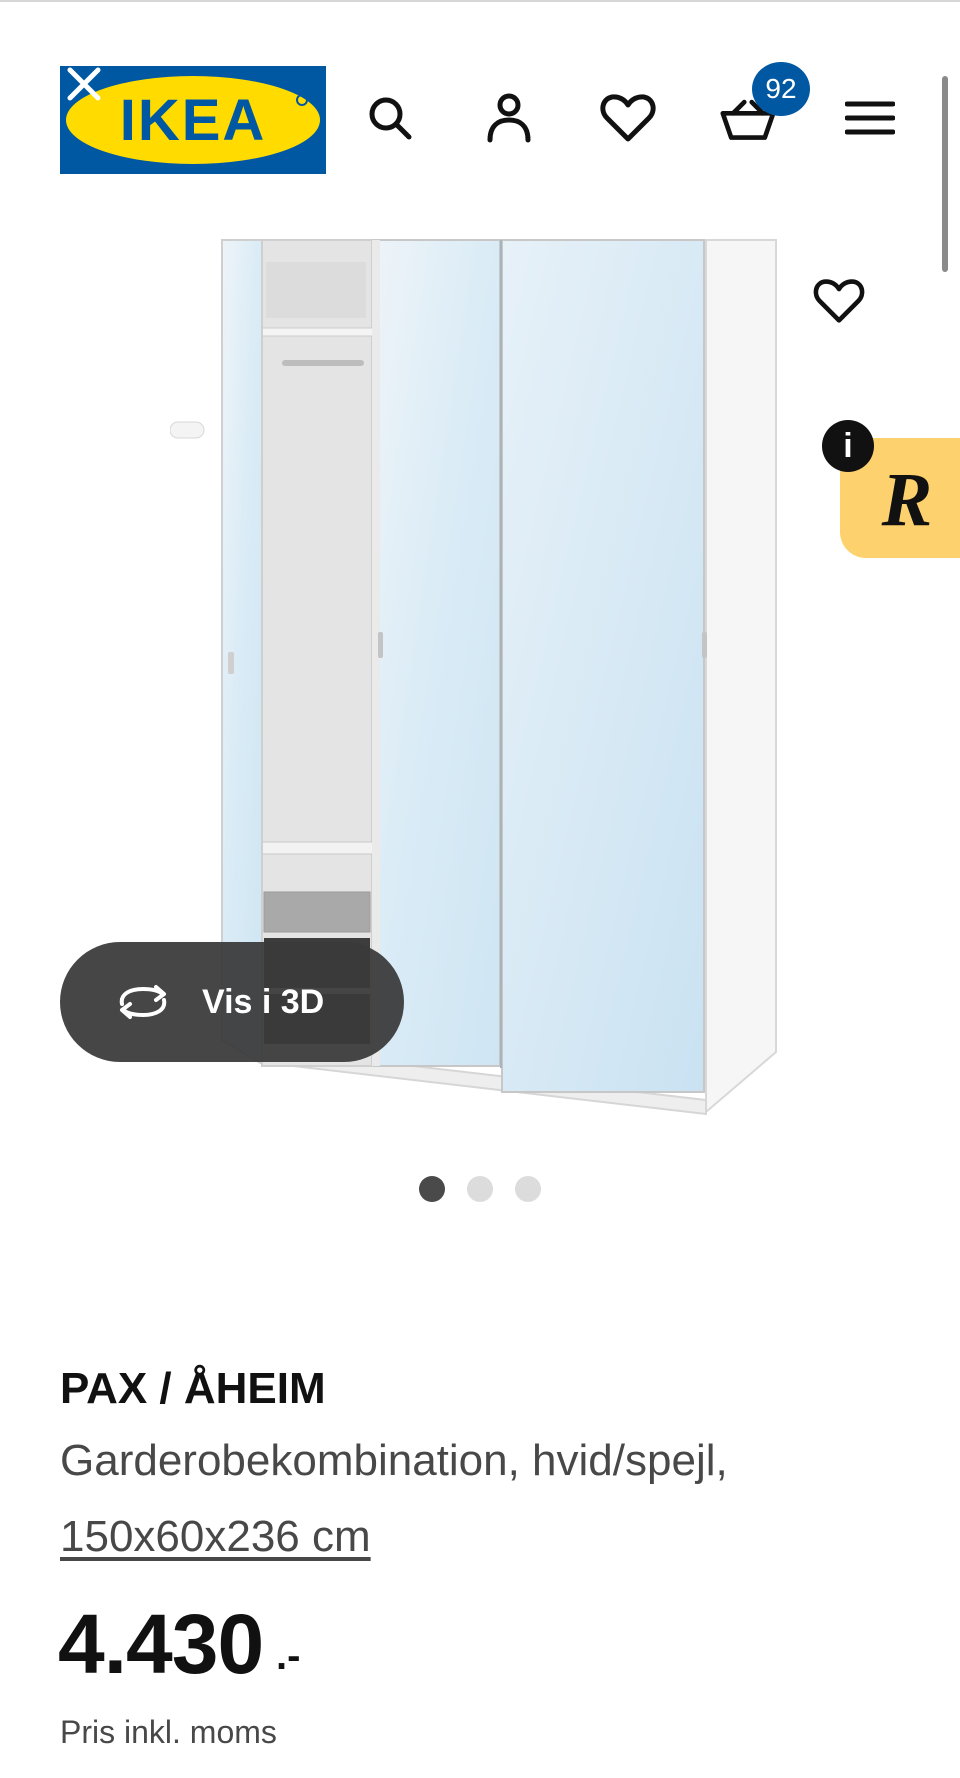 The width and height of the screenshot is (960, 1778). Describe the element at coordinates (84, 84) in the screenshot. I see `close-icon` at that location.